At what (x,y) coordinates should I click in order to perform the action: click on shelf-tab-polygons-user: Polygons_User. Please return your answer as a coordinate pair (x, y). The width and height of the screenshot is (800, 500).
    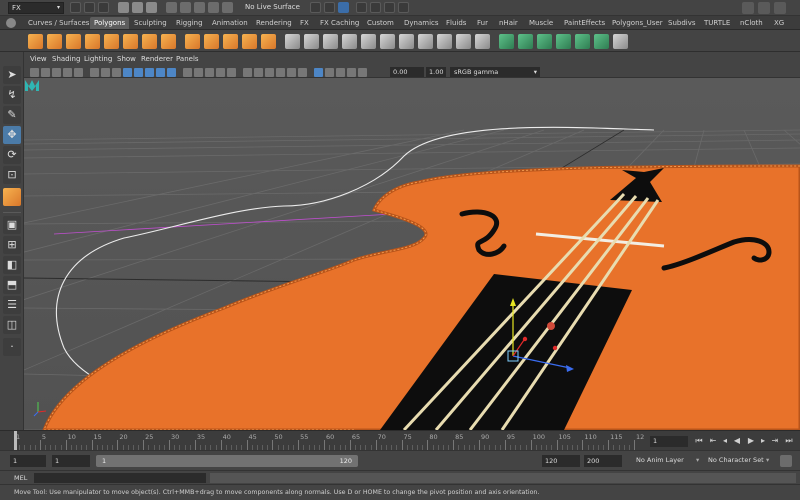
    Looking at the image, I should click on (637, 23).